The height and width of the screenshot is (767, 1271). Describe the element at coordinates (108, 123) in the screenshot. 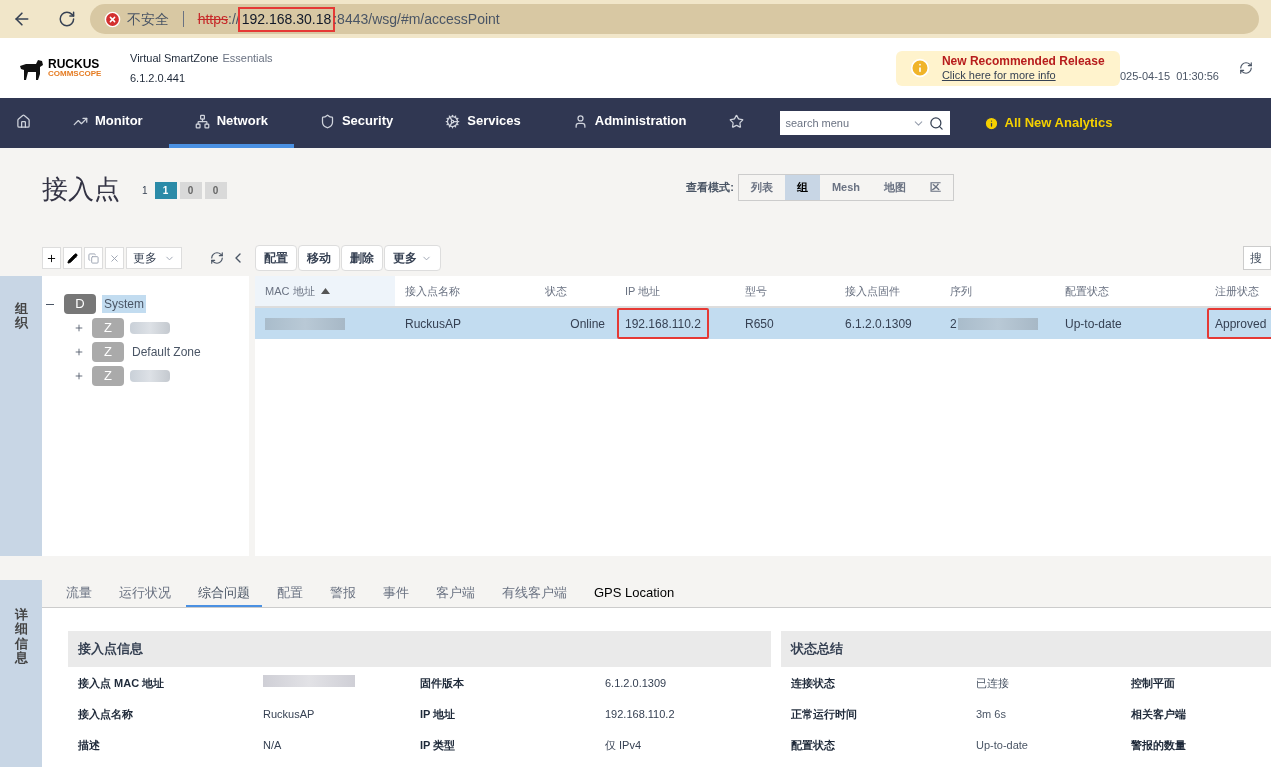

I see `nav-tab: Monitor` at that location.